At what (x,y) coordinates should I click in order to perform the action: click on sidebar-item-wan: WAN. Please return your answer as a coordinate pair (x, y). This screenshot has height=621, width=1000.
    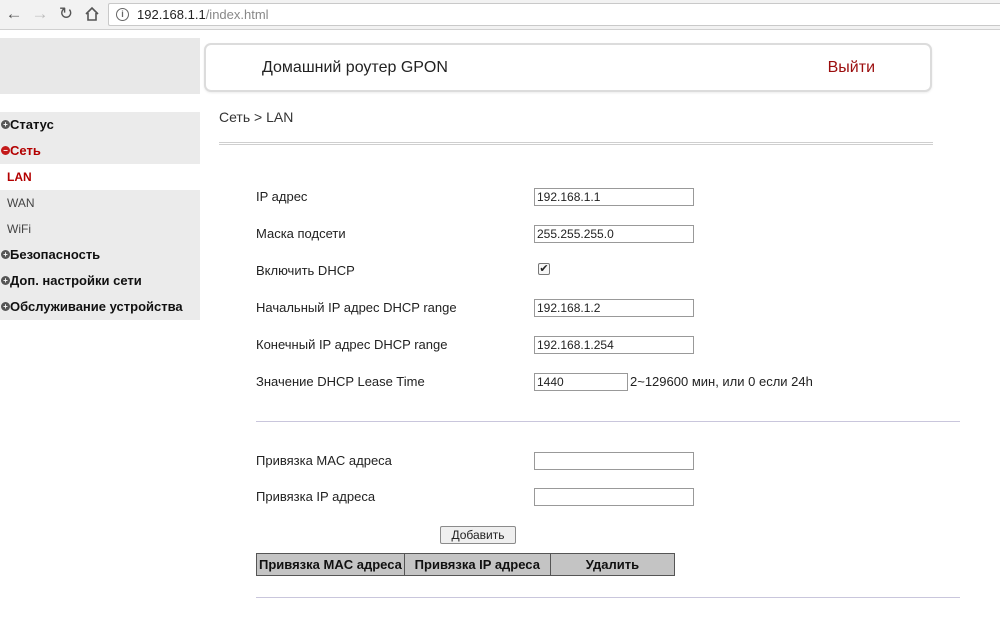
    Looking at the image, I should click on (100, 203).